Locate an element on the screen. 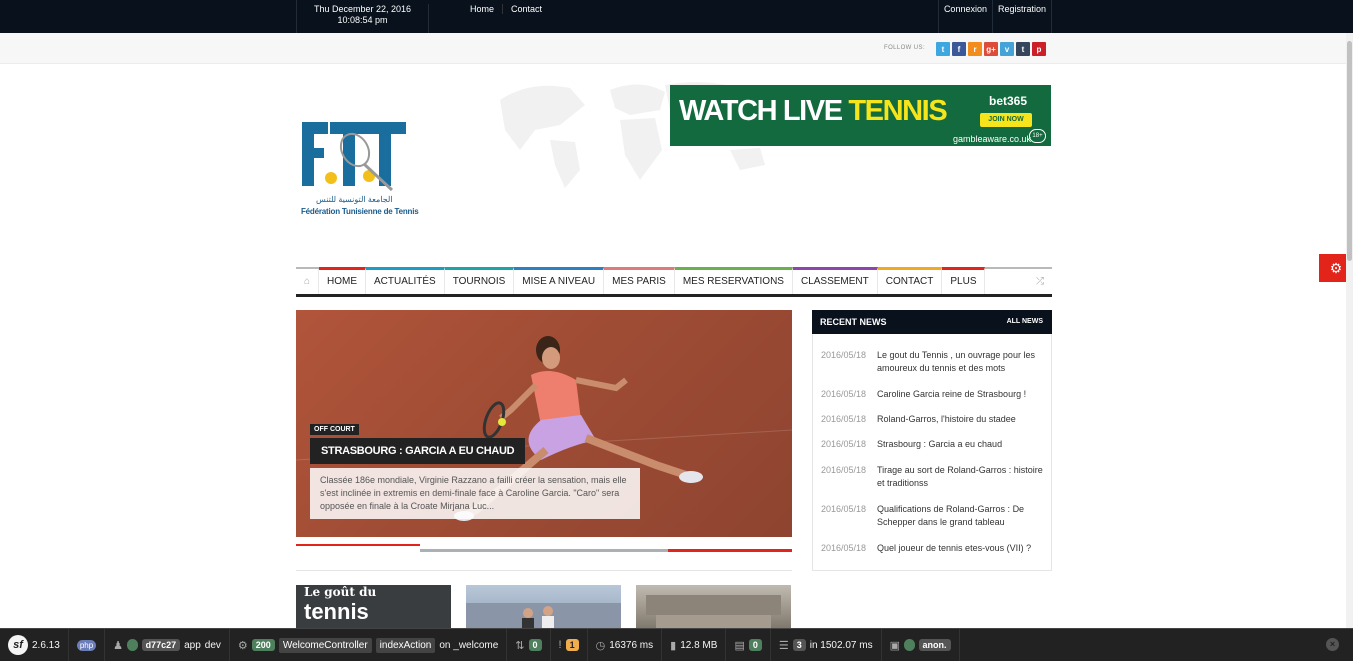 The image size is (1353, 661). nav-item-mes-paris: MES PARIS is located at coordinates (639, 280).